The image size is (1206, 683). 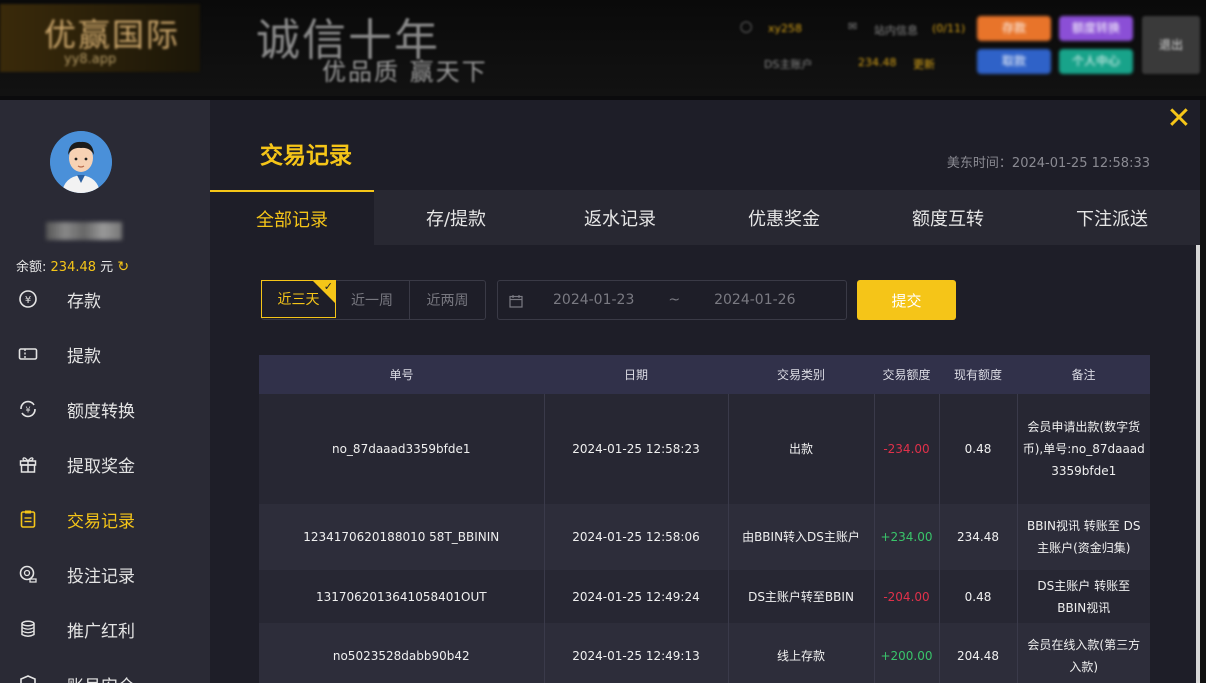 I want to click on cell-note: 会员申请出款(数字货币),单号:no_87daaad3359bfde1, so click(x=1083, y=449).